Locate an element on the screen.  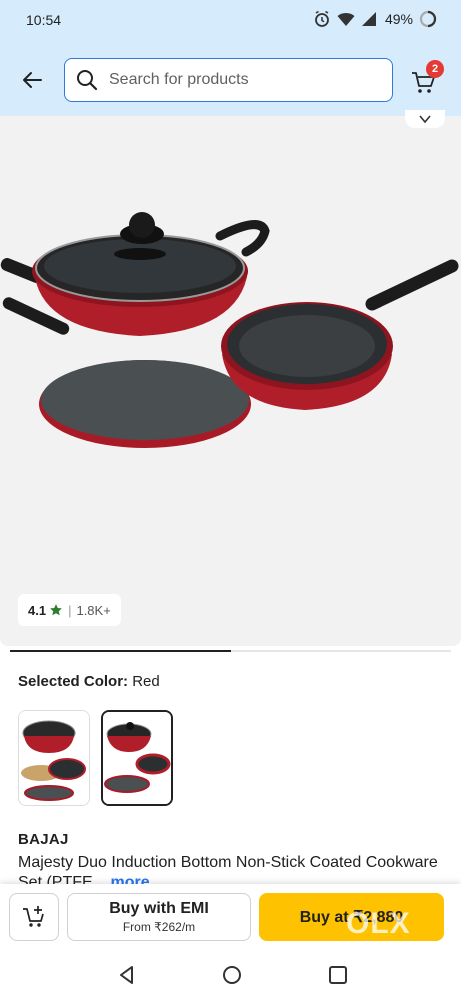
nav-home-icon is located at coordinates (232, 975).